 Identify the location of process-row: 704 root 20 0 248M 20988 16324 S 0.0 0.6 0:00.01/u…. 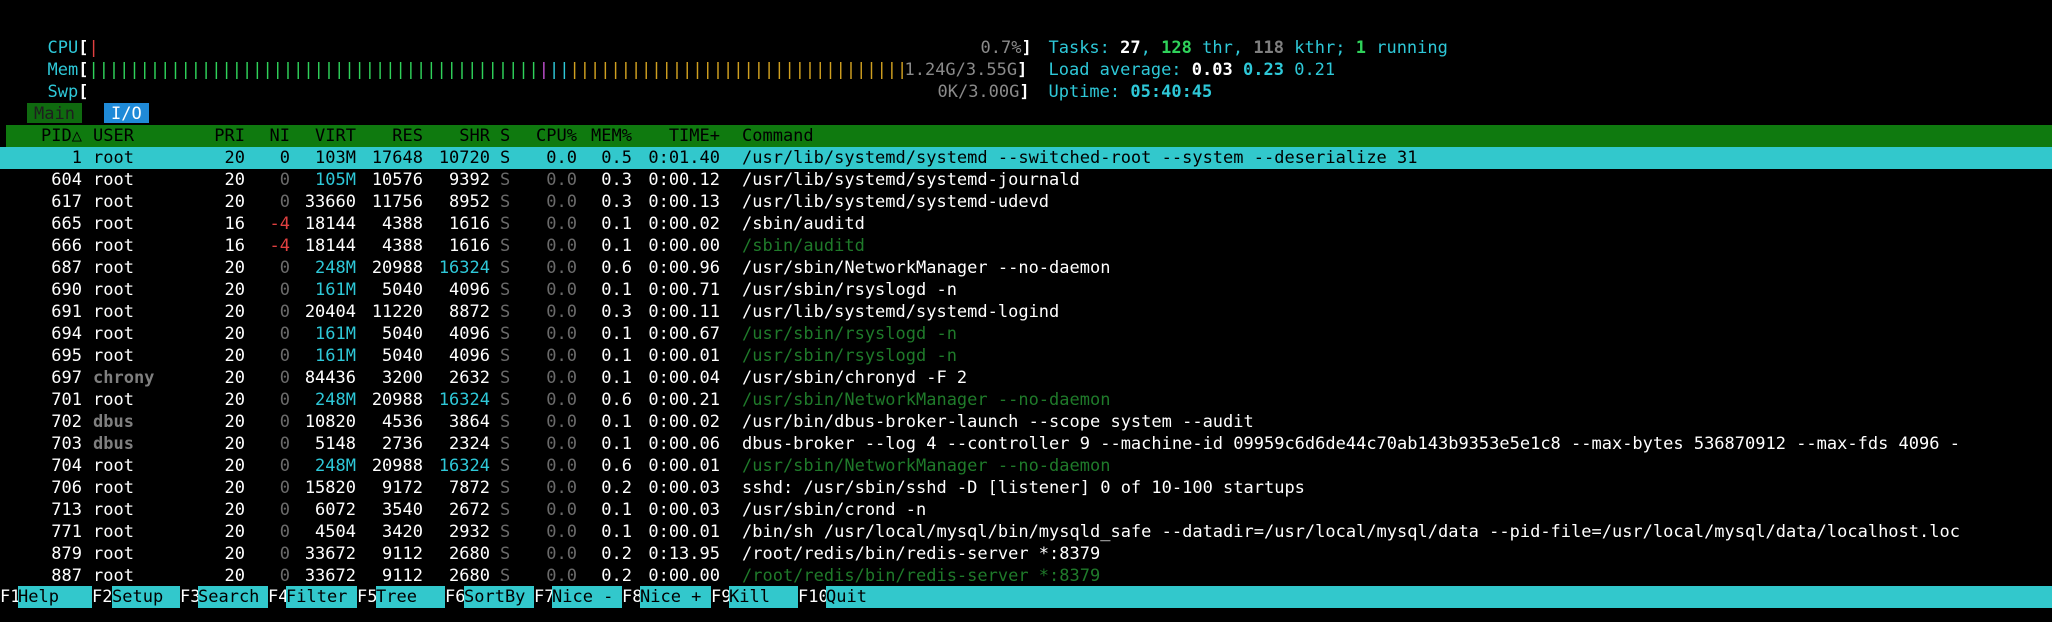
(1026, 466).